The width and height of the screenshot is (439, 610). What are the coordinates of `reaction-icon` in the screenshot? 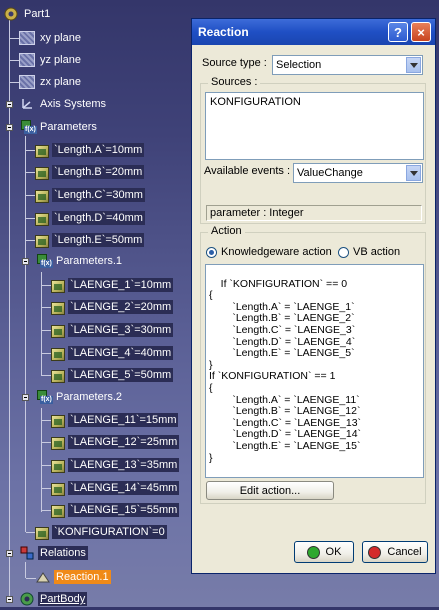 It's located at (43, 577).